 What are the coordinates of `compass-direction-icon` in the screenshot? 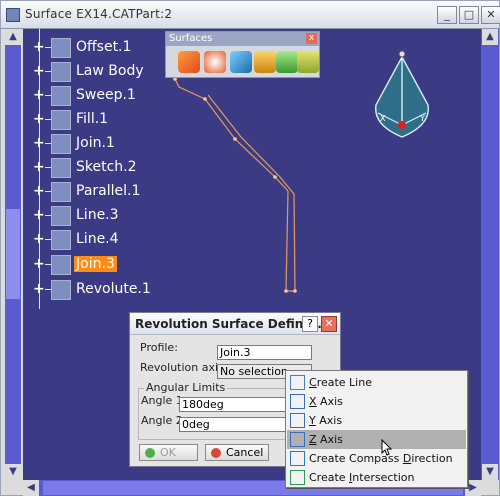 It's located at (297, 458).